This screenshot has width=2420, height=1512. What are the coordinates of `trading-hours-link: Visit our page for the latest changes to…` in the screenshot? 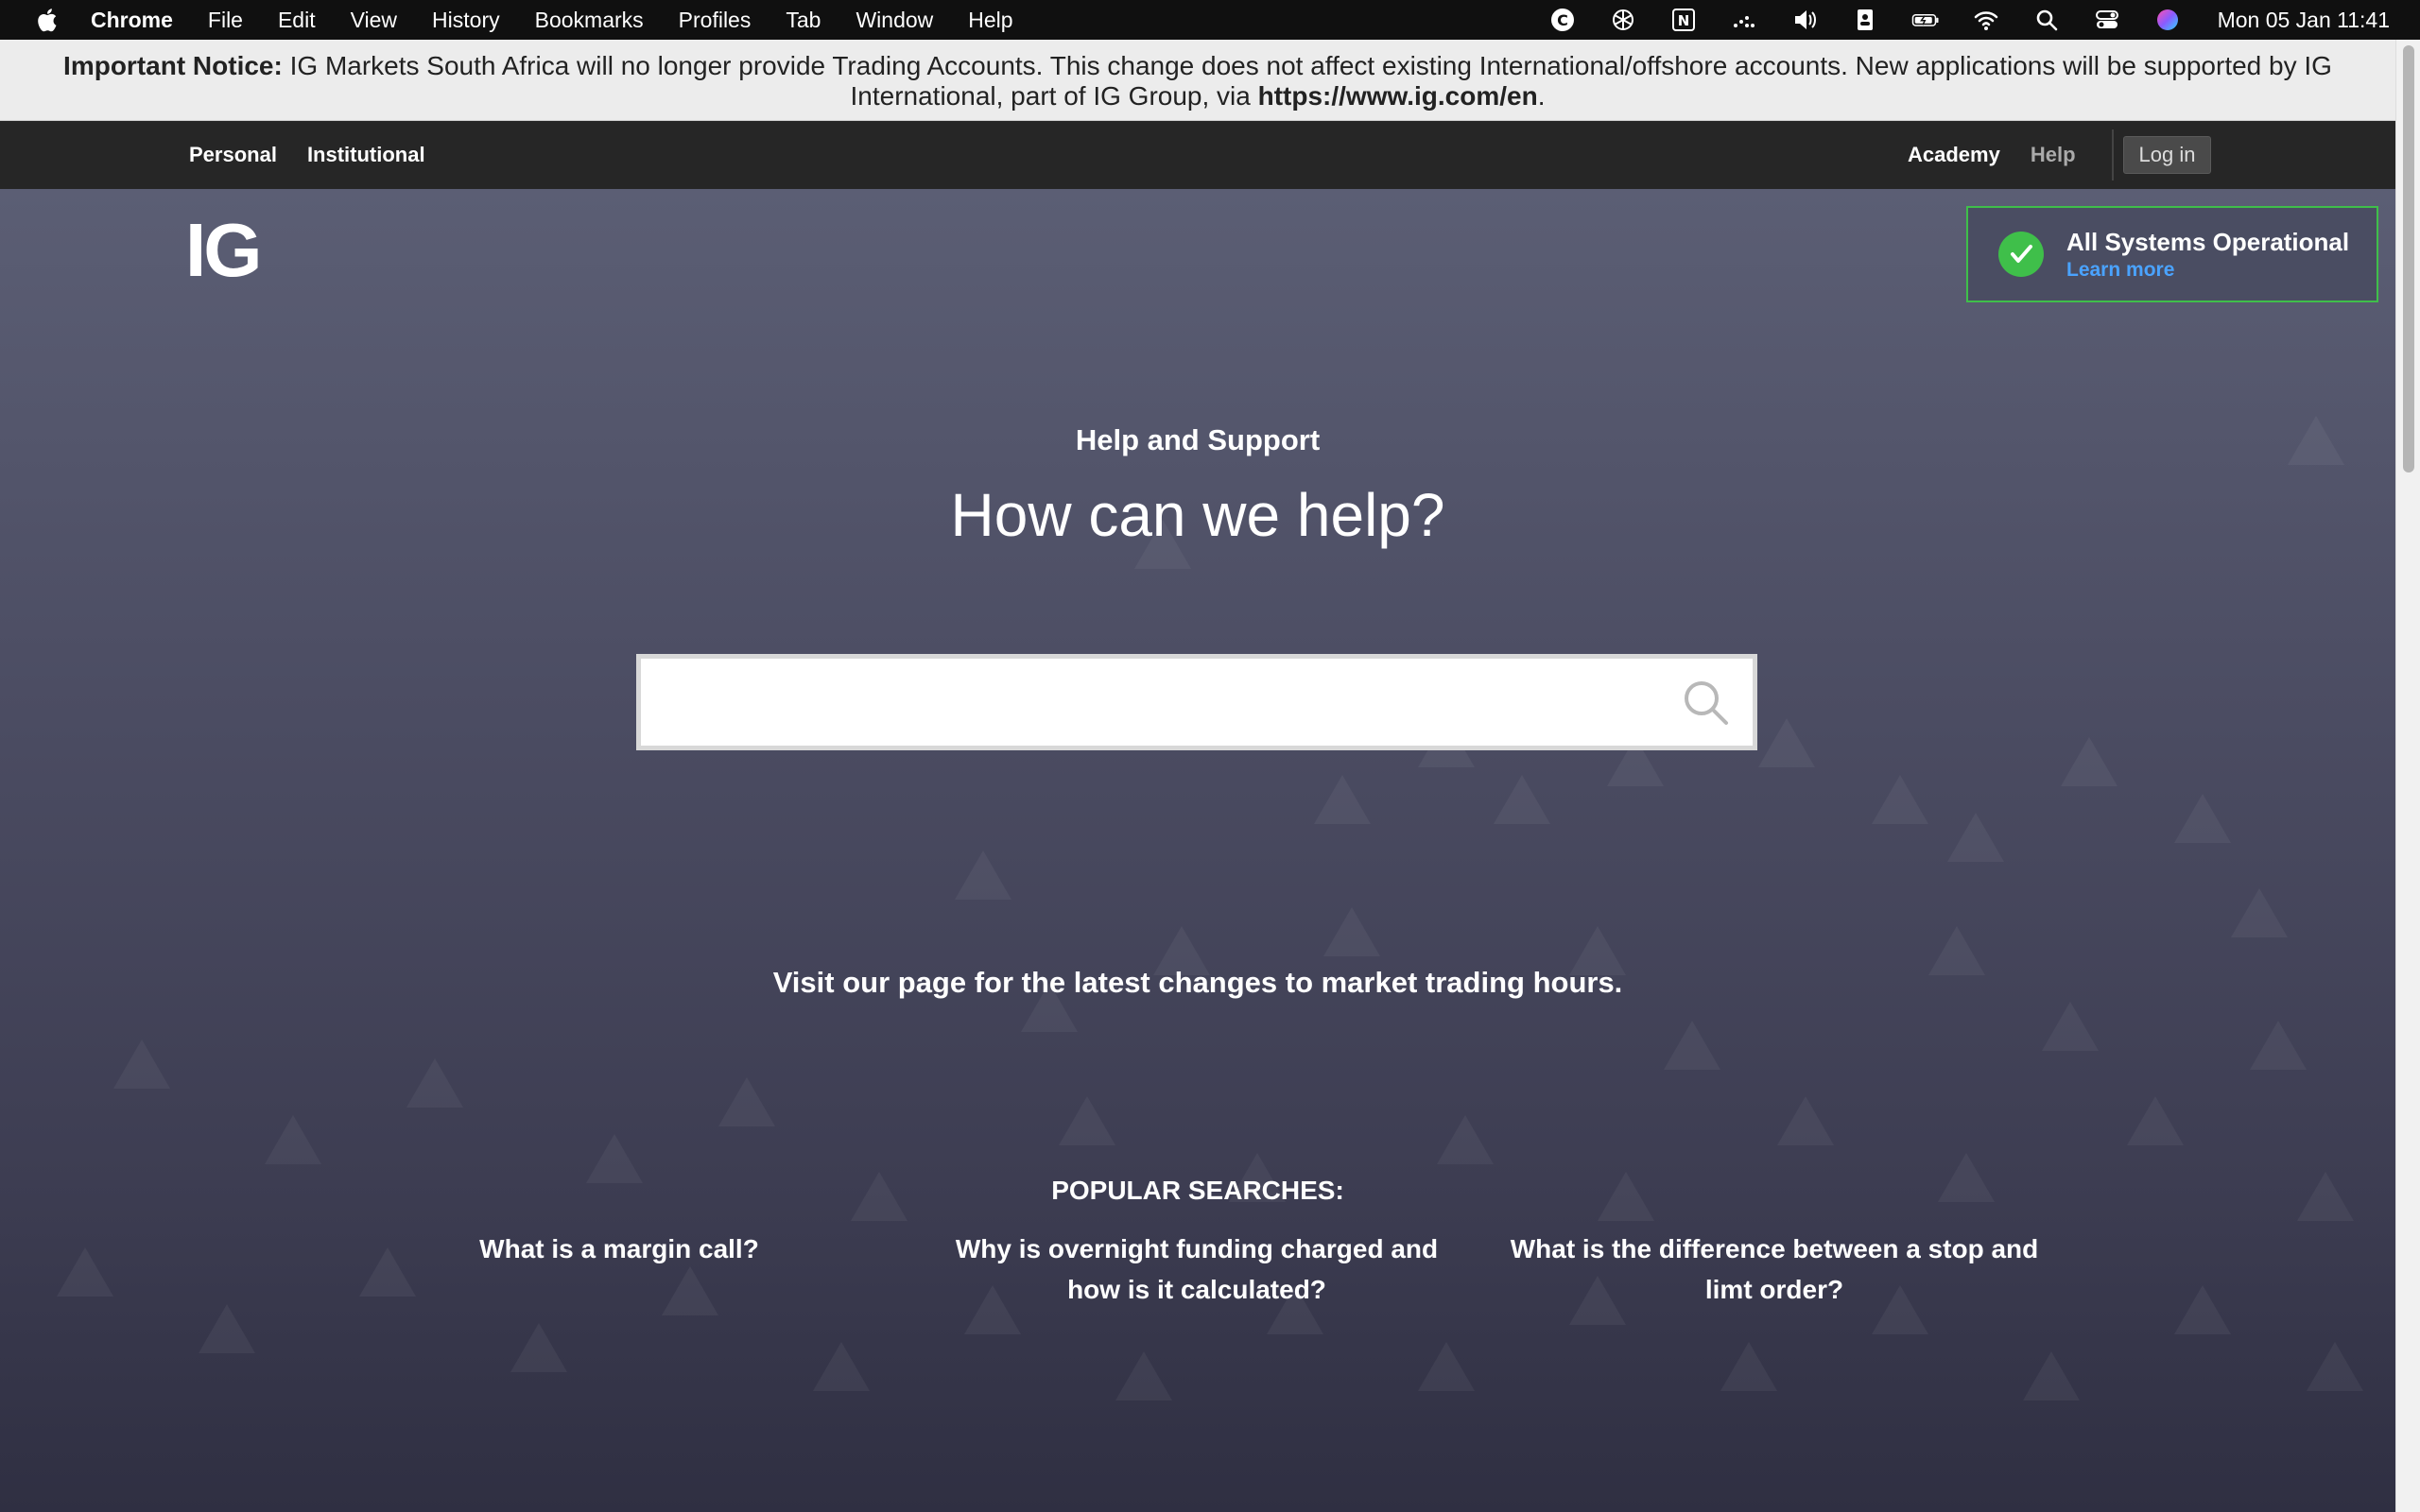 It's located at (1197, 983).